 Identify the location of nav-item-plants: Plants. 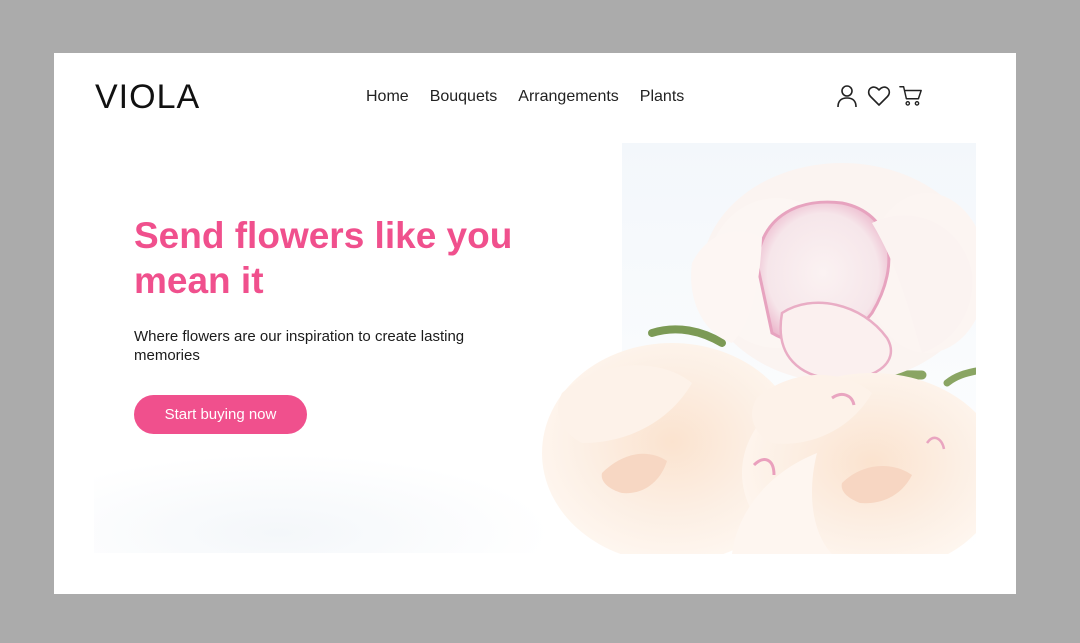
(662, 97).